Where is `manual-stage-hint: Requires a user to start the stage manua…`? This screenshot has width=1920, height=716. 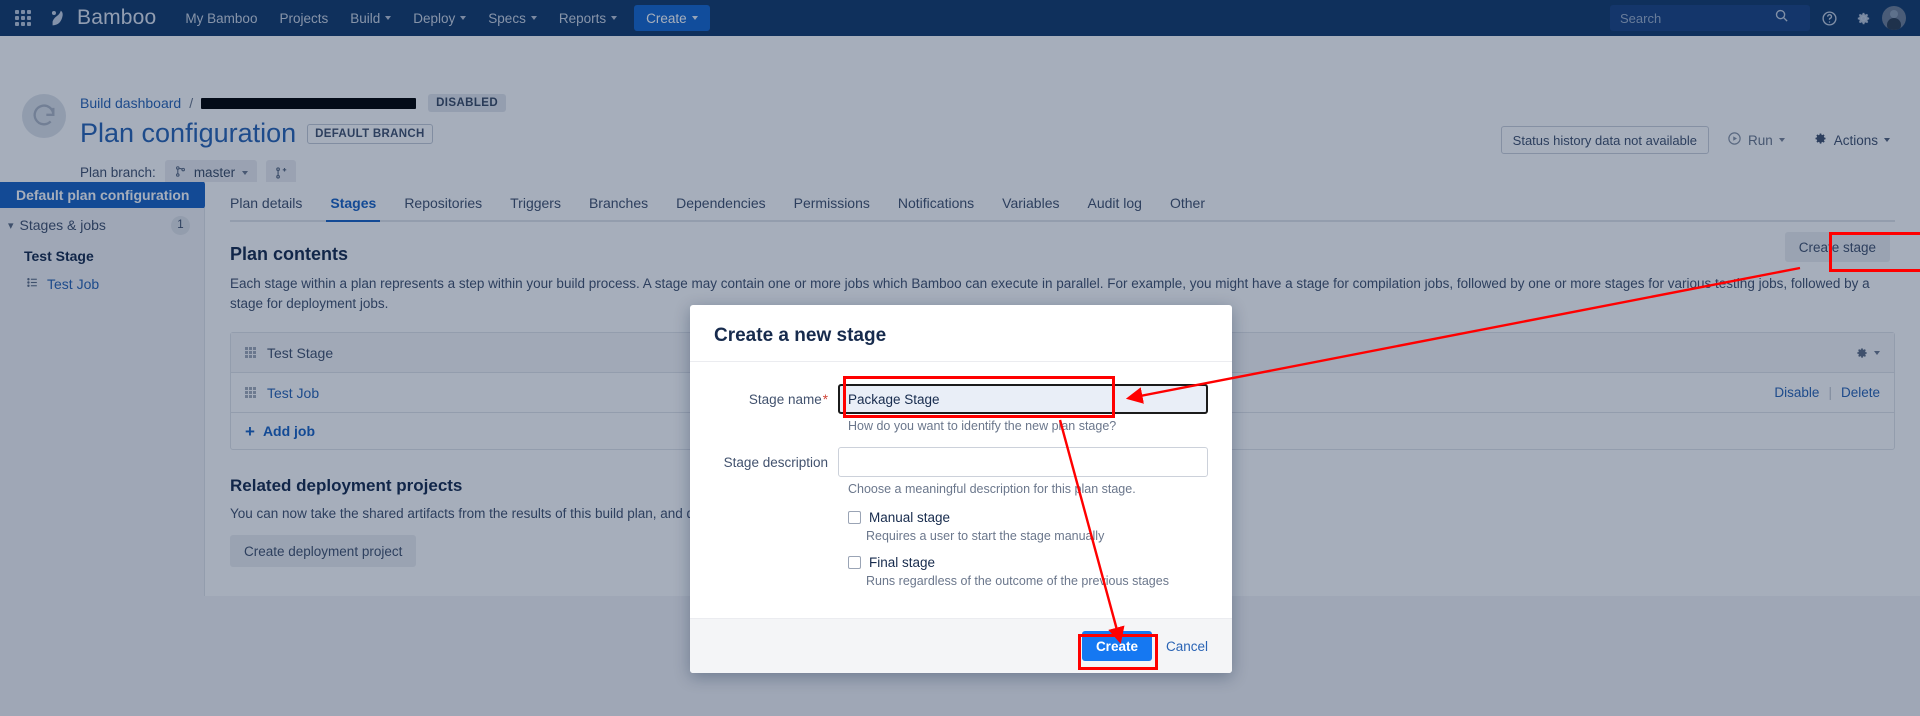
manual-stage-hint: Requires a user to start the stage manua… is located at coordinates (985, 536).